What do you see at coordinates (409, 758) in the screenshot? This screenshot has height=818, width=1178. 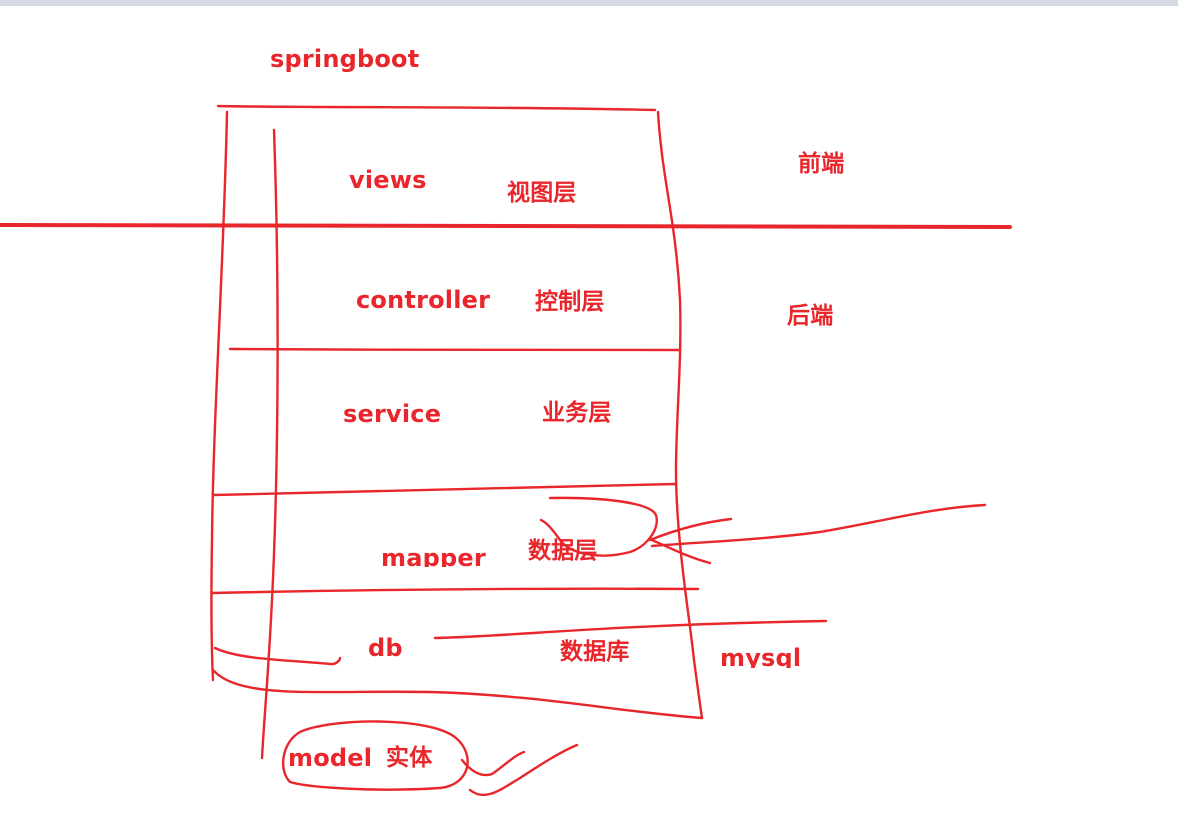 I see `model-cn-label: 实体` at bounding box center [409, 758].